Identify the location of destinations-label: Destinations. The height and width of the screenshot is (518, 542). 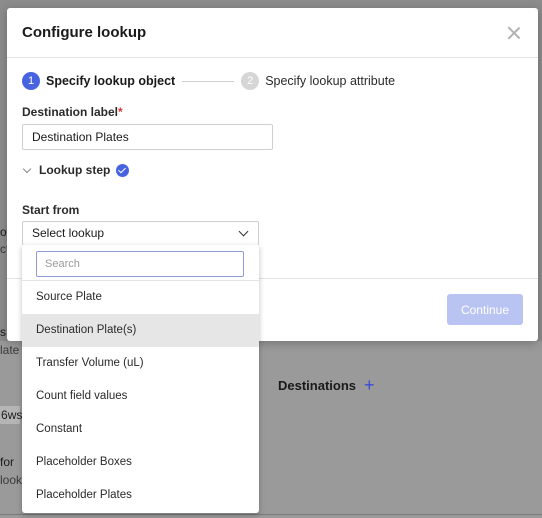
(317, 385).